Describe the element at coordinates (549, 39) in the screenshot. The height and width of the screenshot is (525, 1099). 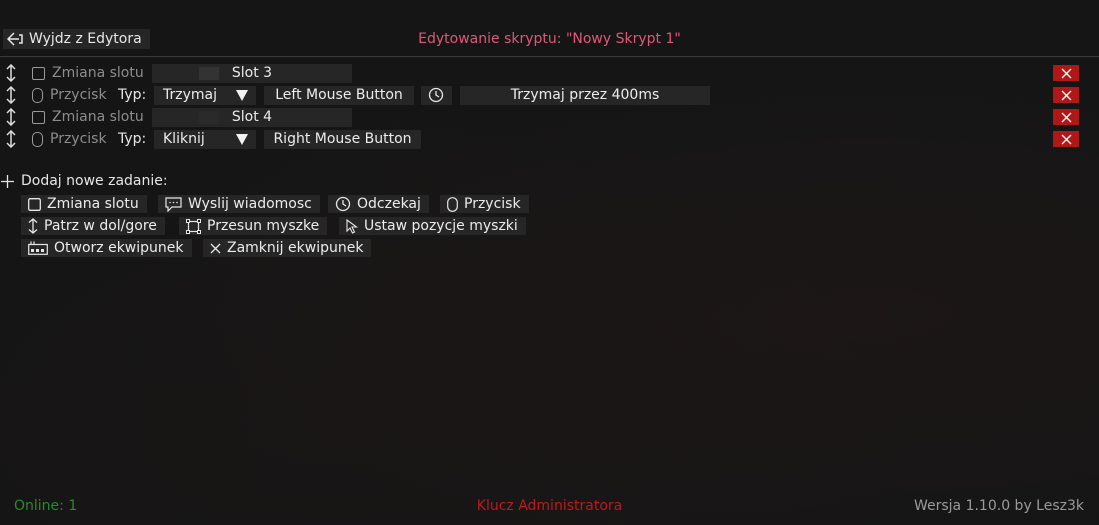
I see `page-title: Edytowanie skryptu: "Nowy Skrypt 1"` at that location.